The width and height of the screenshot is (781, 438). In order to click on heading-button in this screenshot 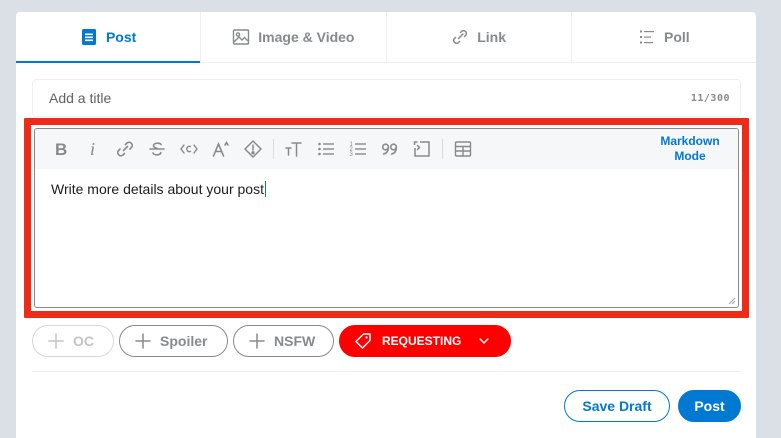, I will do `click(294, 149)`.